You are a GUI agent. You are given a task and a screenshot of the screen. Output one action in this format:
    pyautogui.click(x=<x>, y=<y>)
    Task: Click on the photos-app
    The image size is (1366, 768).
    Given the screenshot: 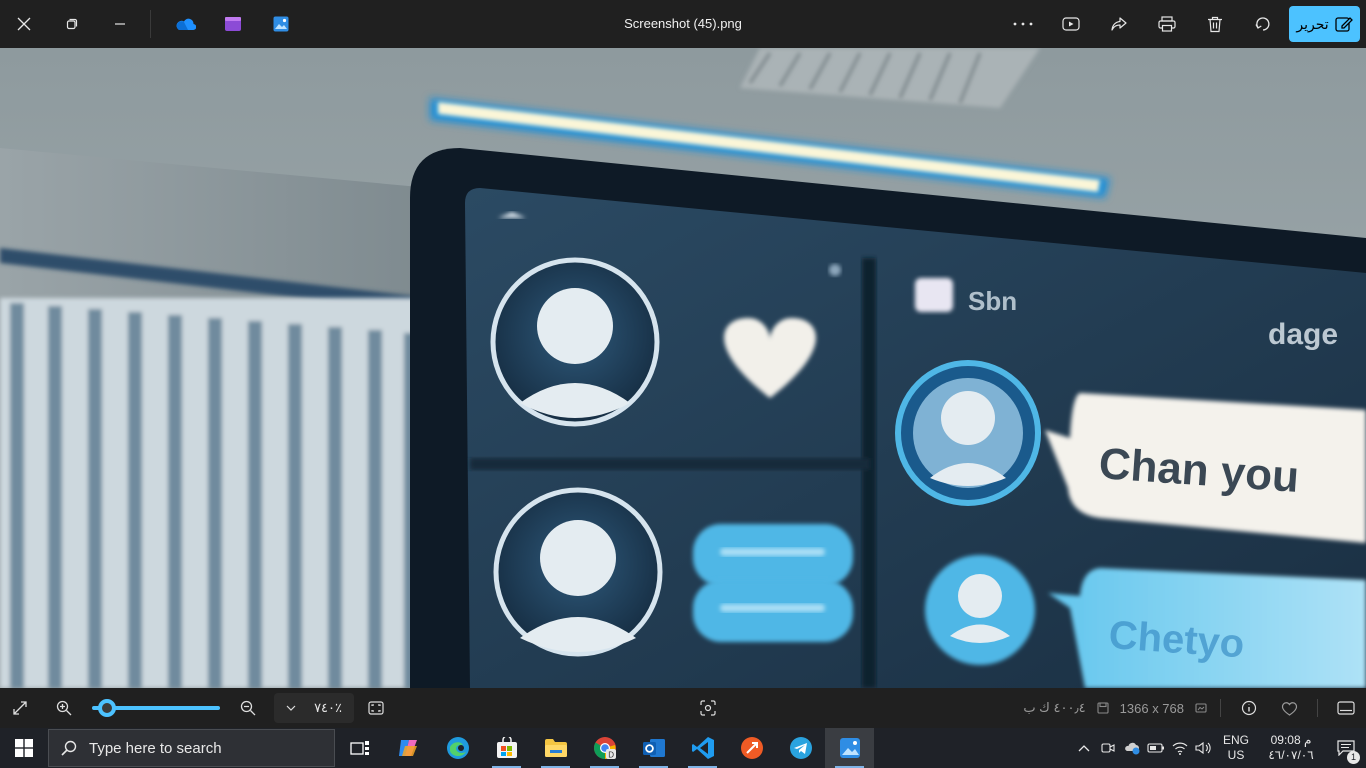 What is the action you would take?
    pyautogui.click(x=849, y=748)
    